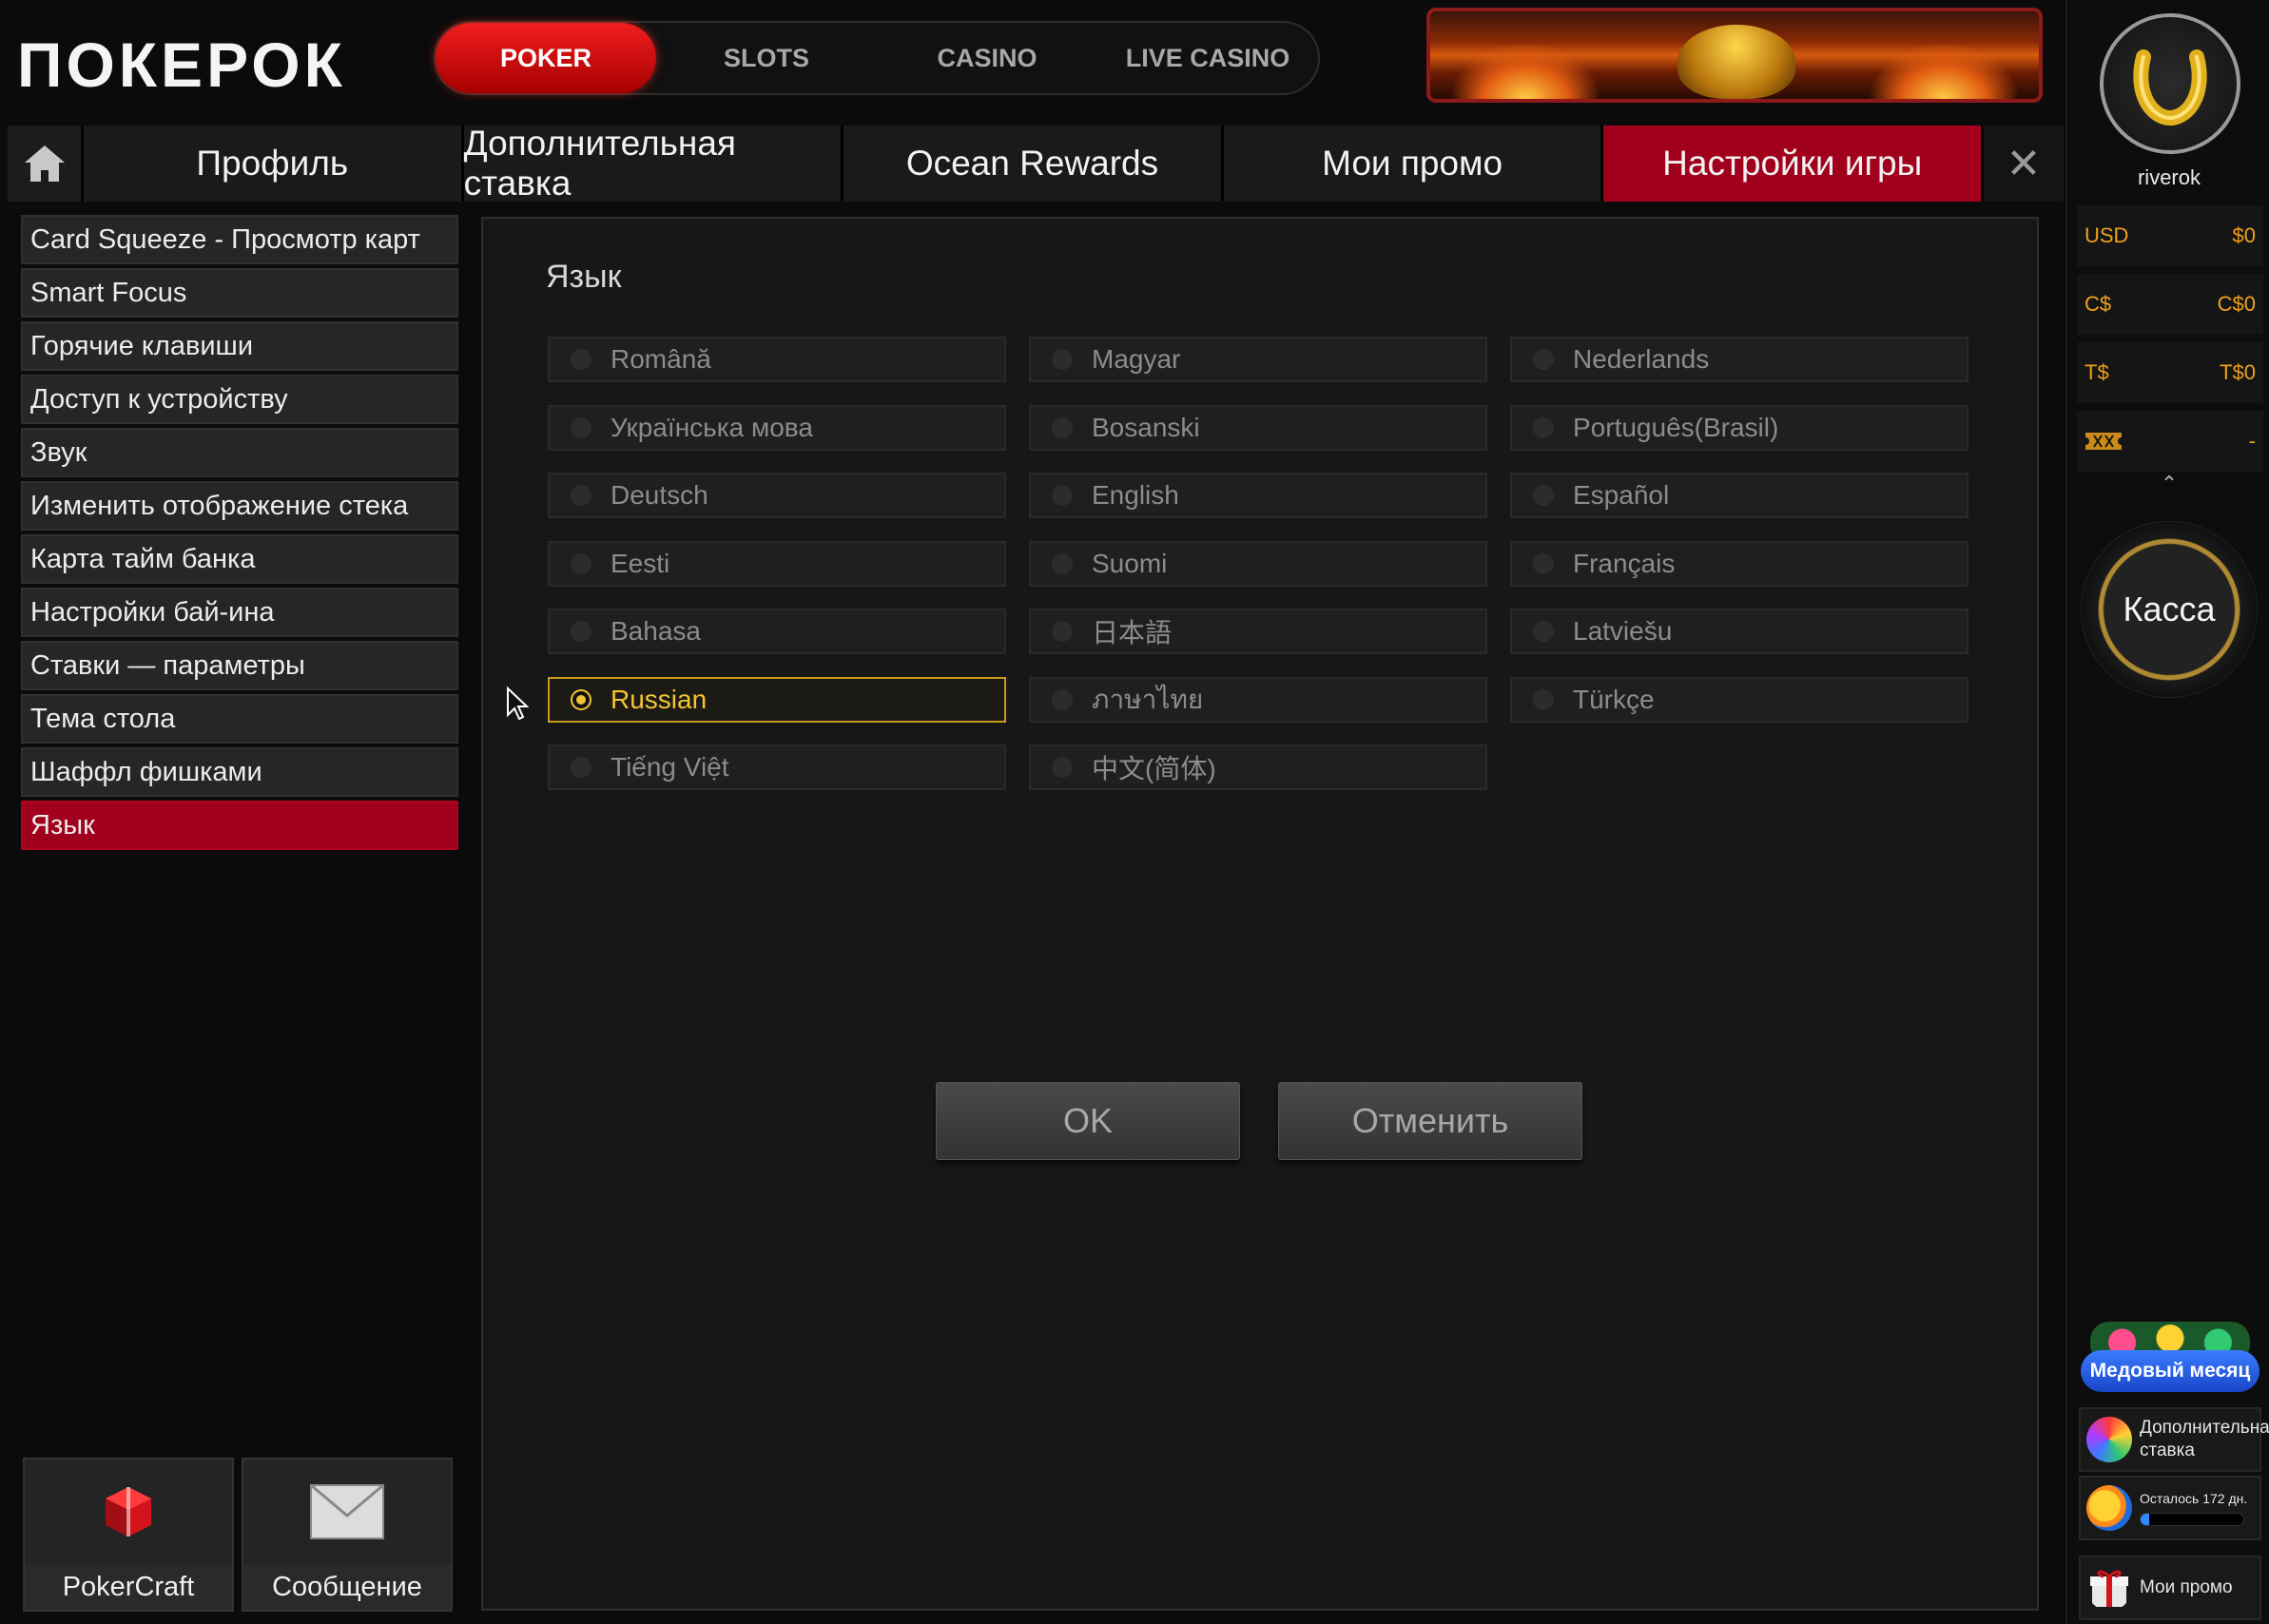 This screenshot has width=2269, height=1624. Describe the element at coordinates (546, 58) in the screenshot. I see `tab-poker: POKER` at that location.